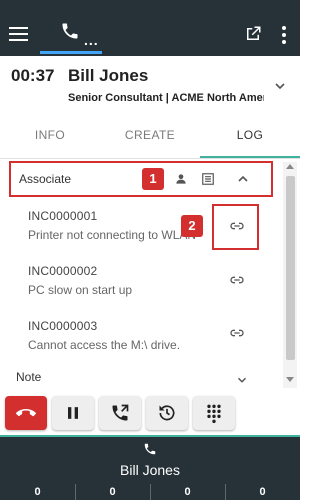 The image size is (320, 500). I want to click on pause-icon, so click(73, 413).